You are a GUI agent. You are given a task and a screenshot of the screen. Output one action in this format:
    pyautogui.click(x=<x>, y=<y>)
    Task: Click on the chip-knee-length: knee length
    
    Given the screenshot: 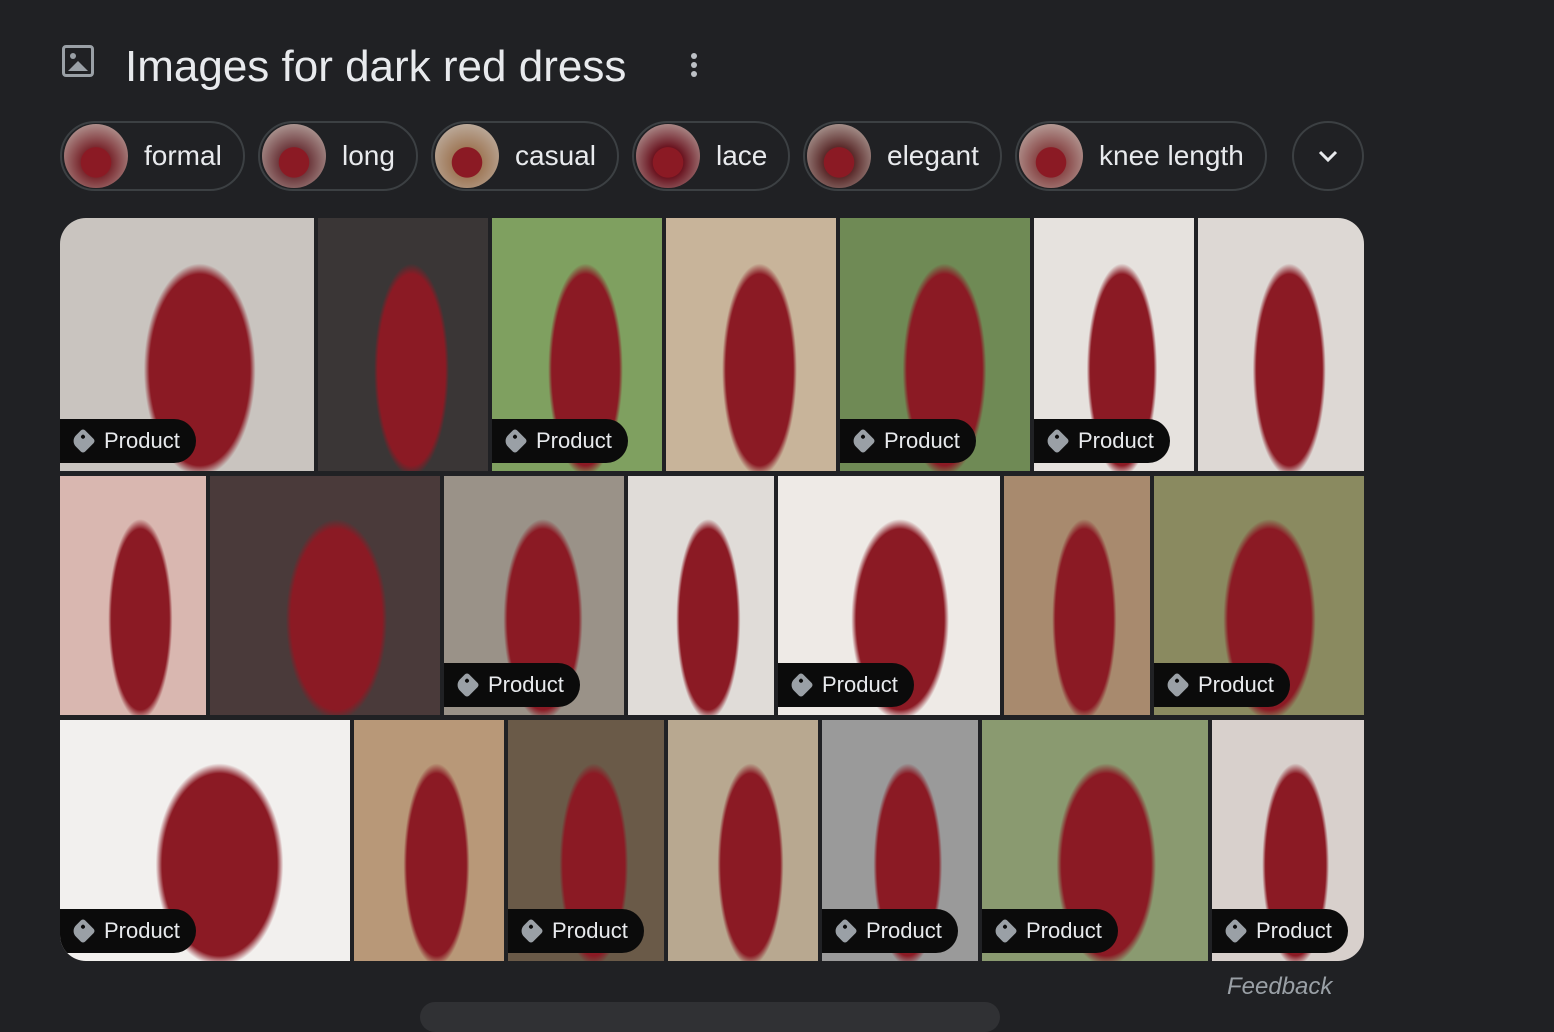 What is the action you would take?
    pyautogui.click(x=1141, y=156)
    